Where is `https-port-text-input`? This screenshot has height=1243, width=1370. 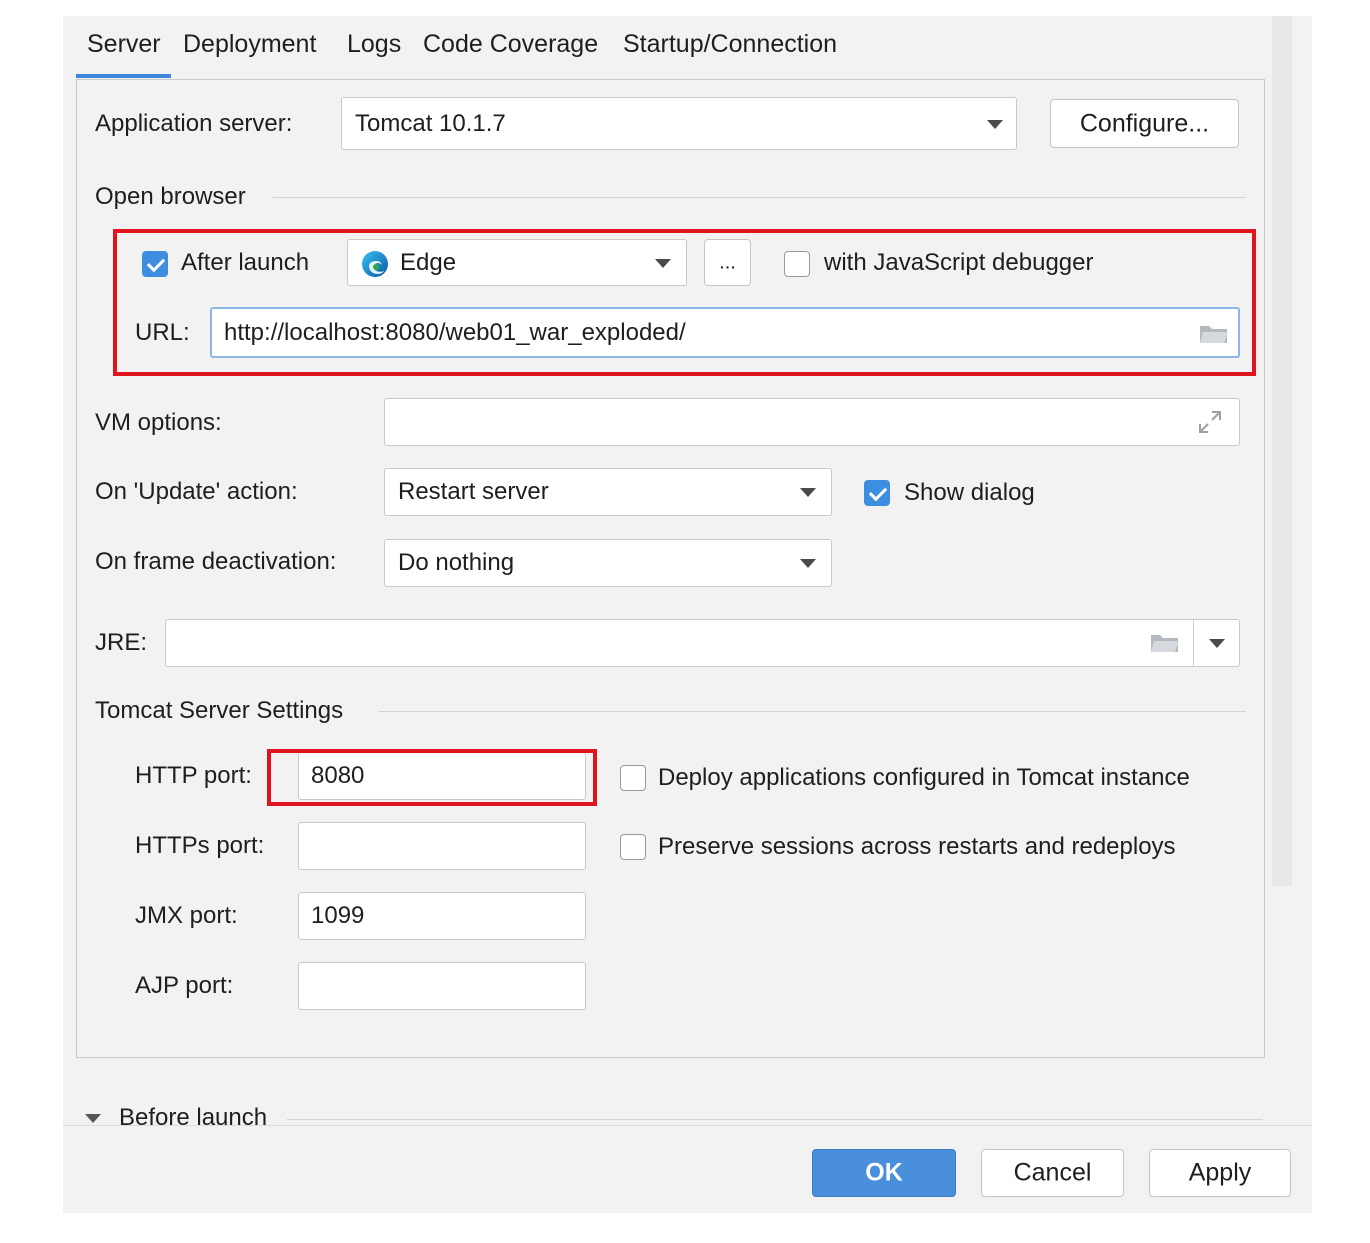 https-port-text-input is located at coordinates (442, 846).